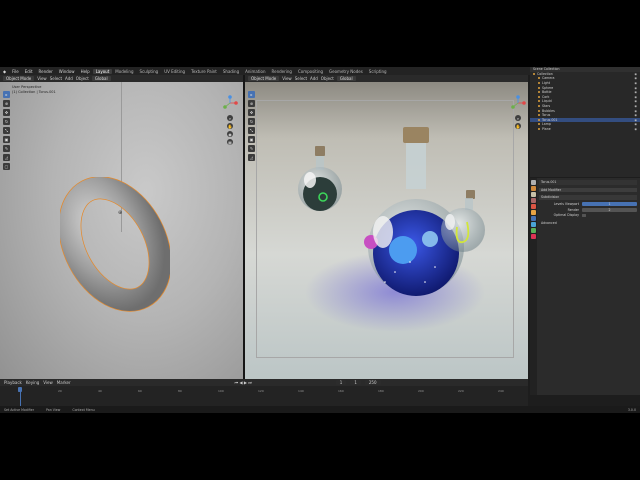 The width and height of the screenshot is (640, 480). Describe the element at coordinates (533, 236) in the screenshot. I see `material-tab-icon` at that location.